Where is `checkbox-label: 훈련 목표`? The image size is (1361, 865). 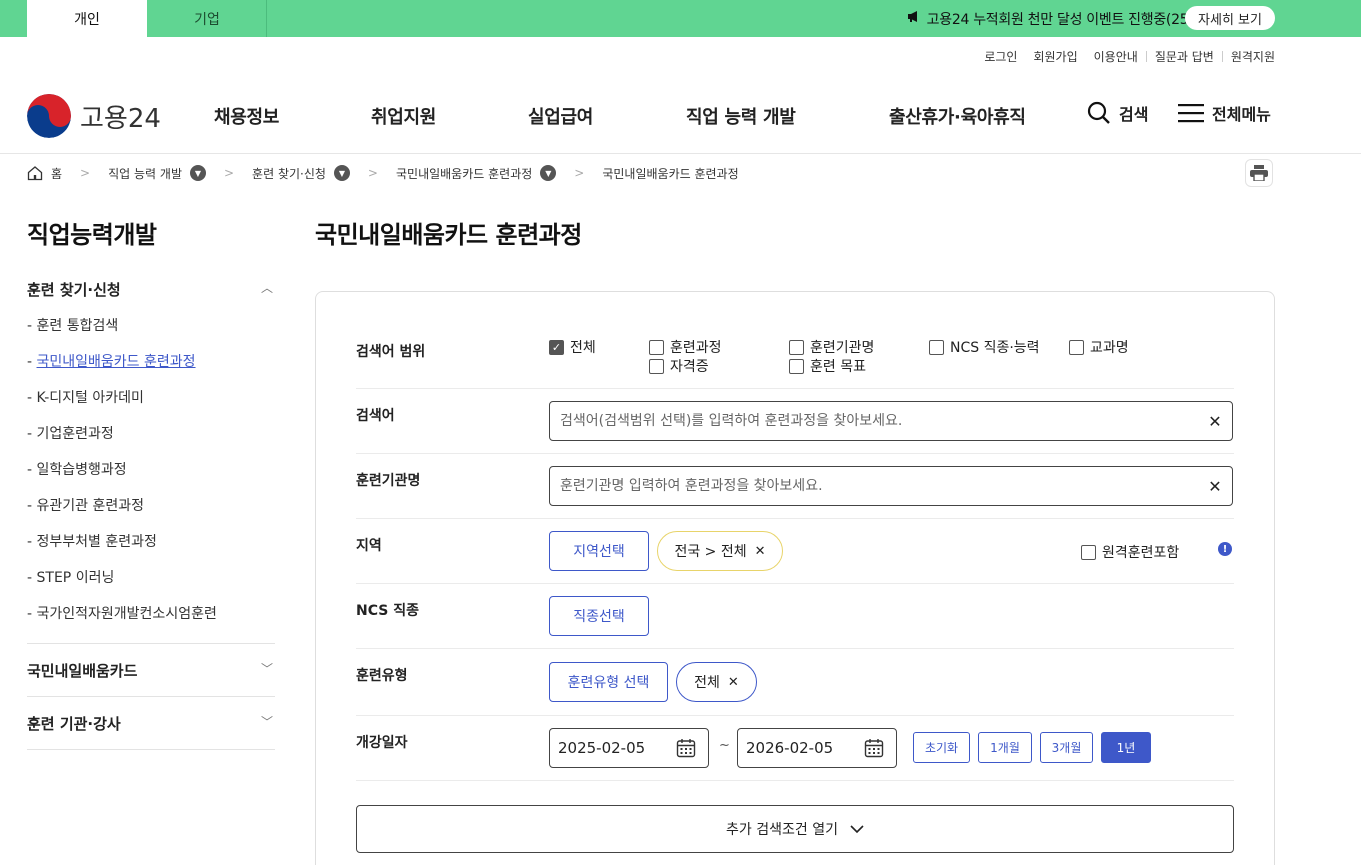
checkbox-label: 훈련 목표 is located at coordinates (838, 367).